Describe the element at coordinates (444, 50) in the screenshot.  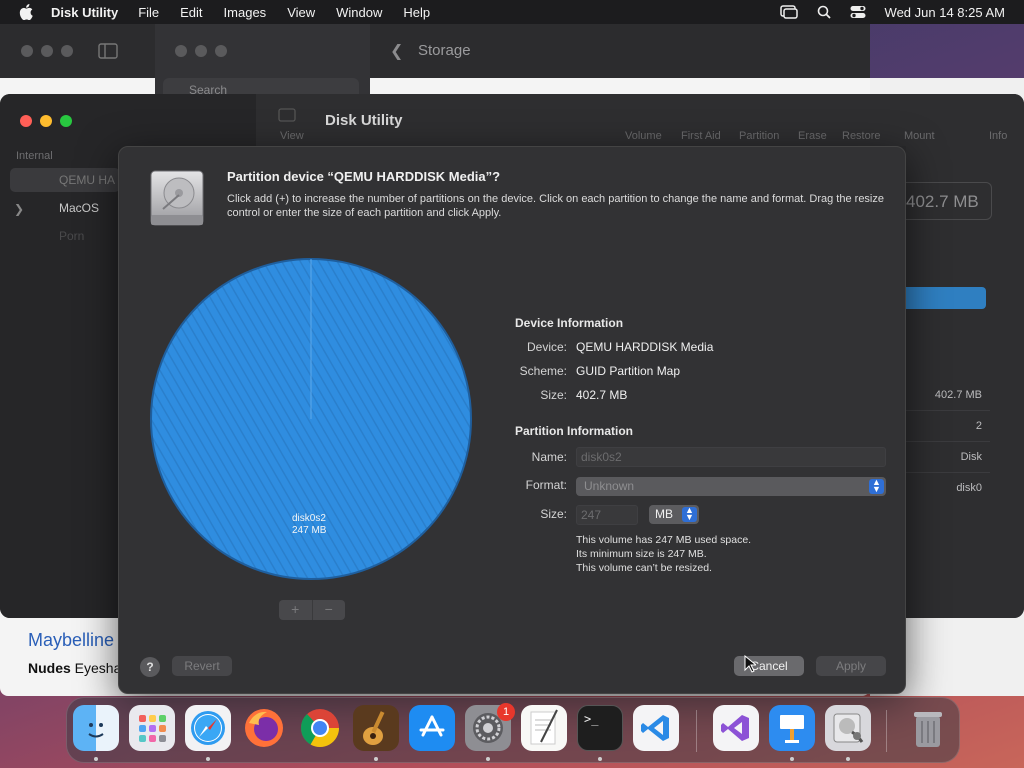
I see `storage-title: Storage` at that location.